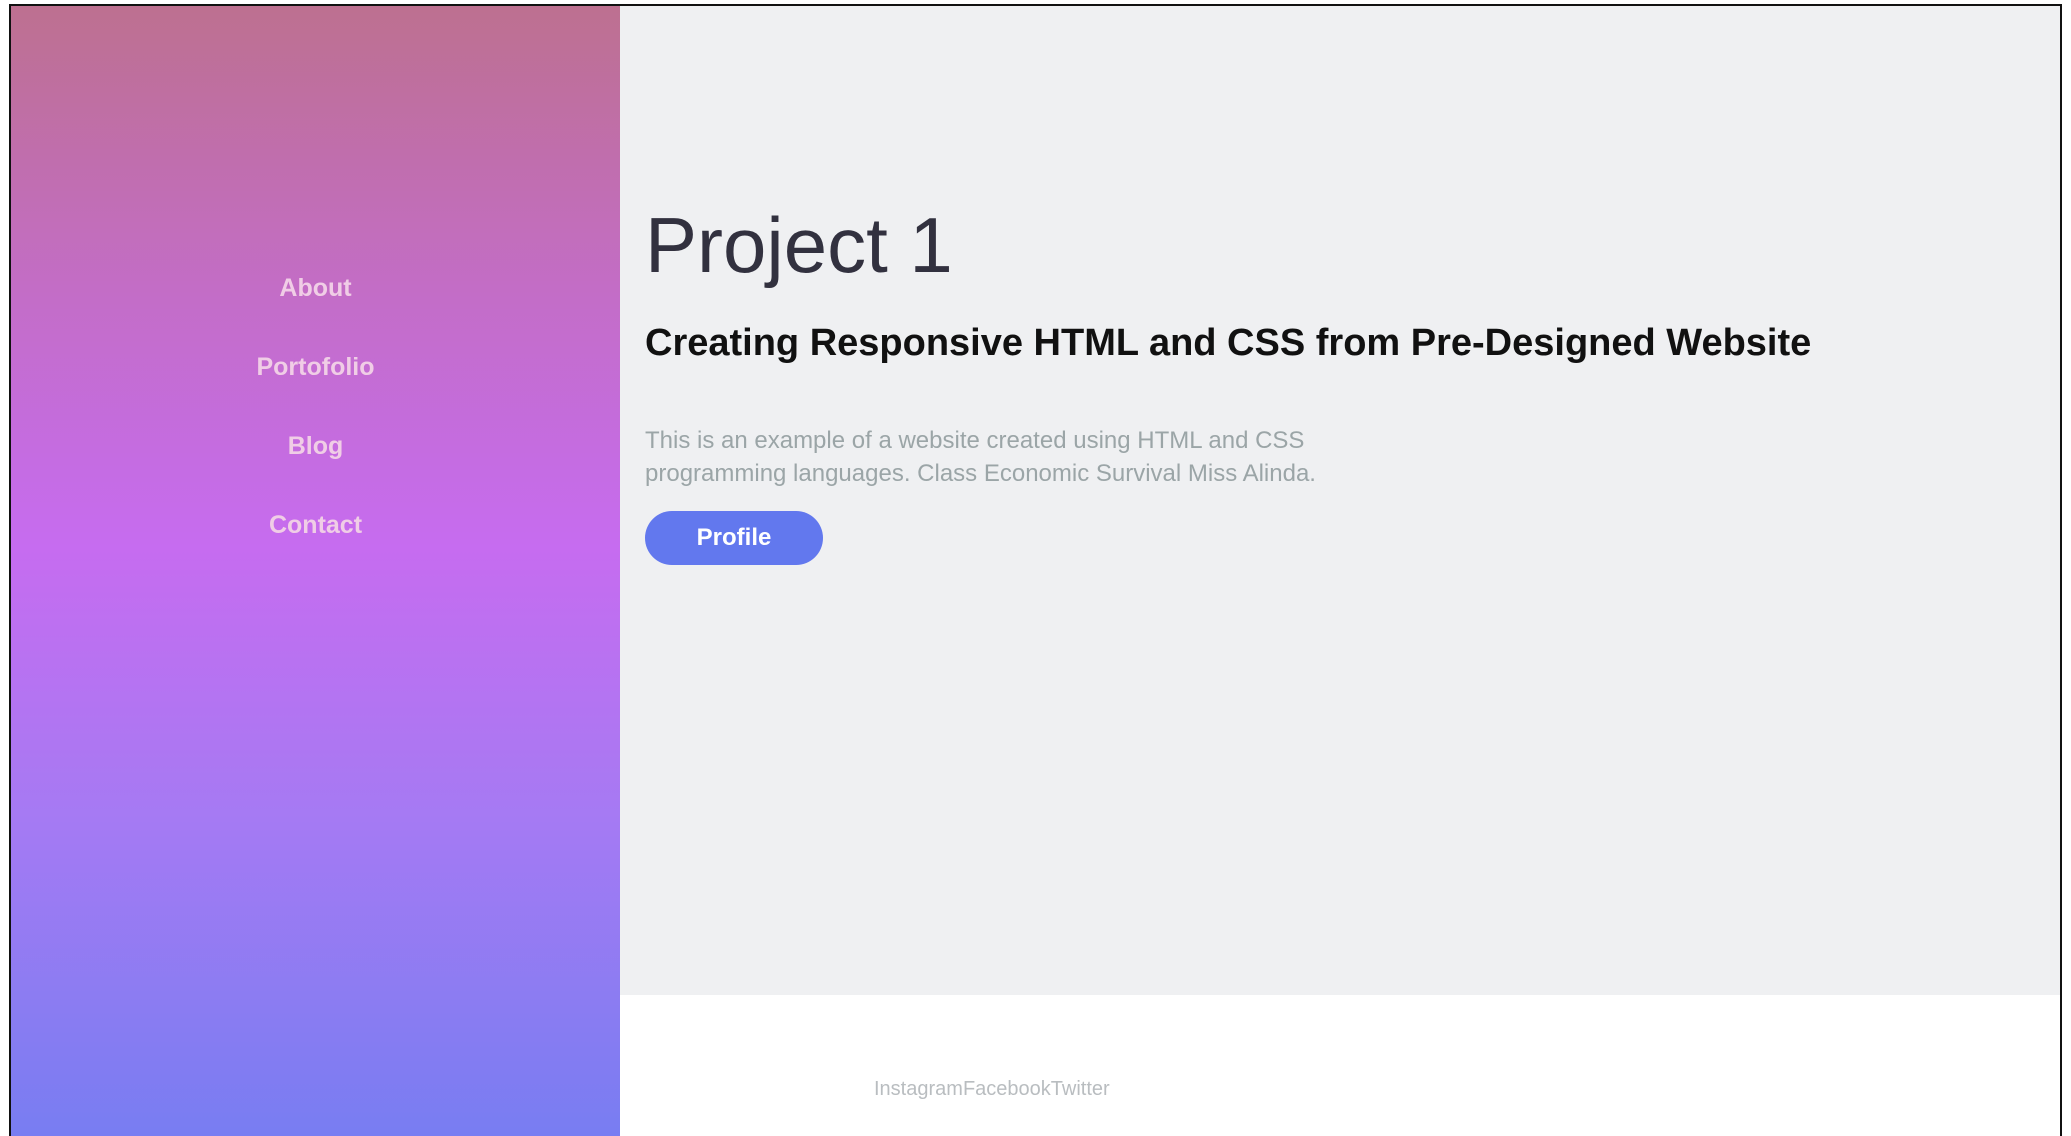 The width and height of the screenshot is (2071, 1136). I want to click on social-link-instagram: Instagram, so click(918, 1089).